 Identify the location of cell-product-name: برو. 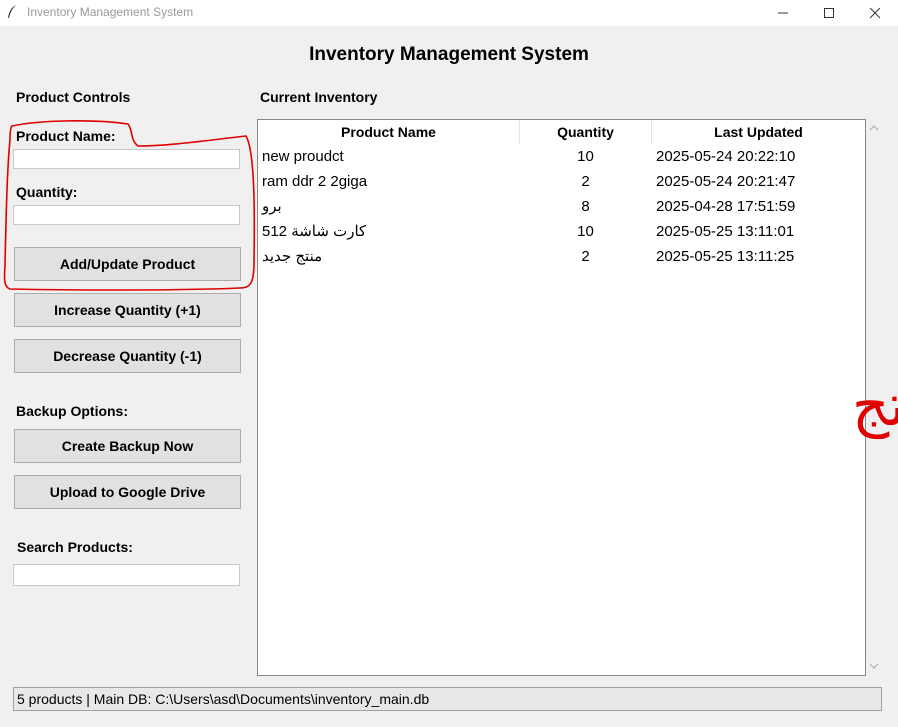
(272, 206).